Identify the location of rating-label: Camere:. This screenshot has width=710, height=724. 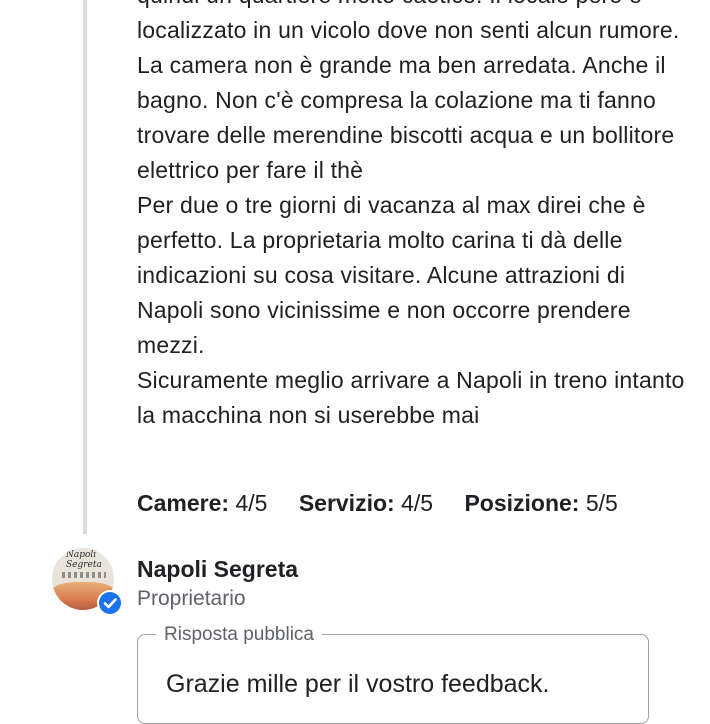
(183, 503).